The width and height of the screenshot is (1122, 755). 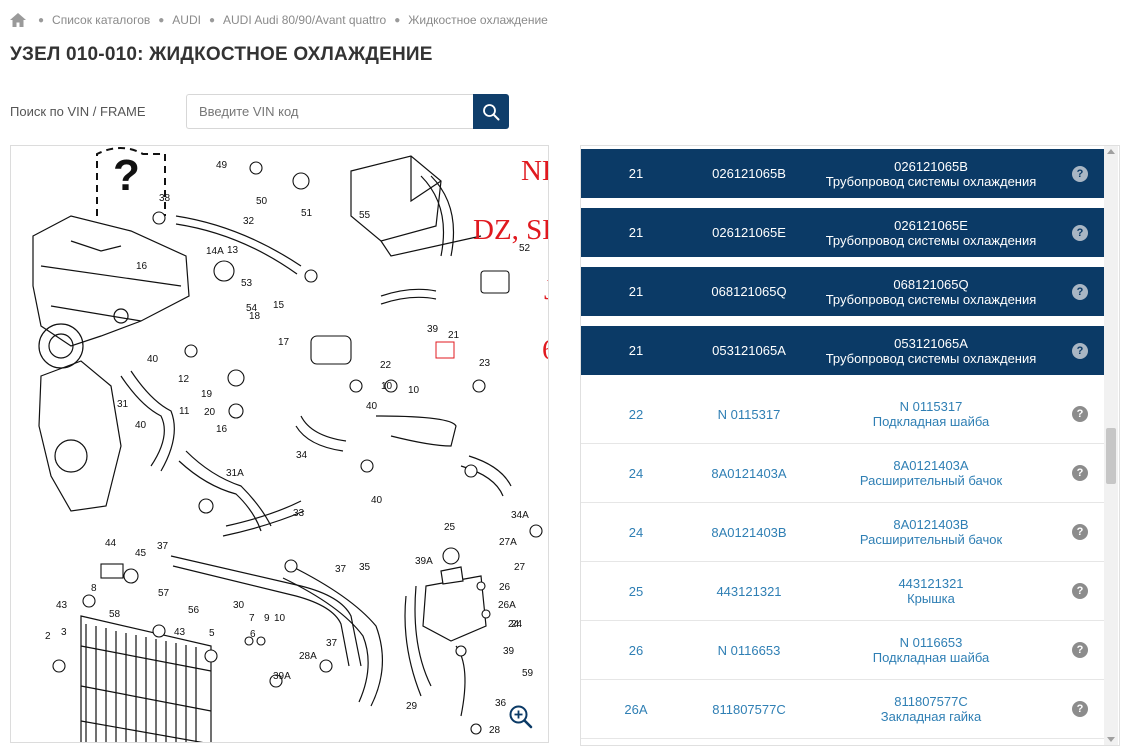 What do you see at coordinates (1111, 739) in the screenshot?
I see `scroll-down-arrow` at bounding box center [1111, 739].